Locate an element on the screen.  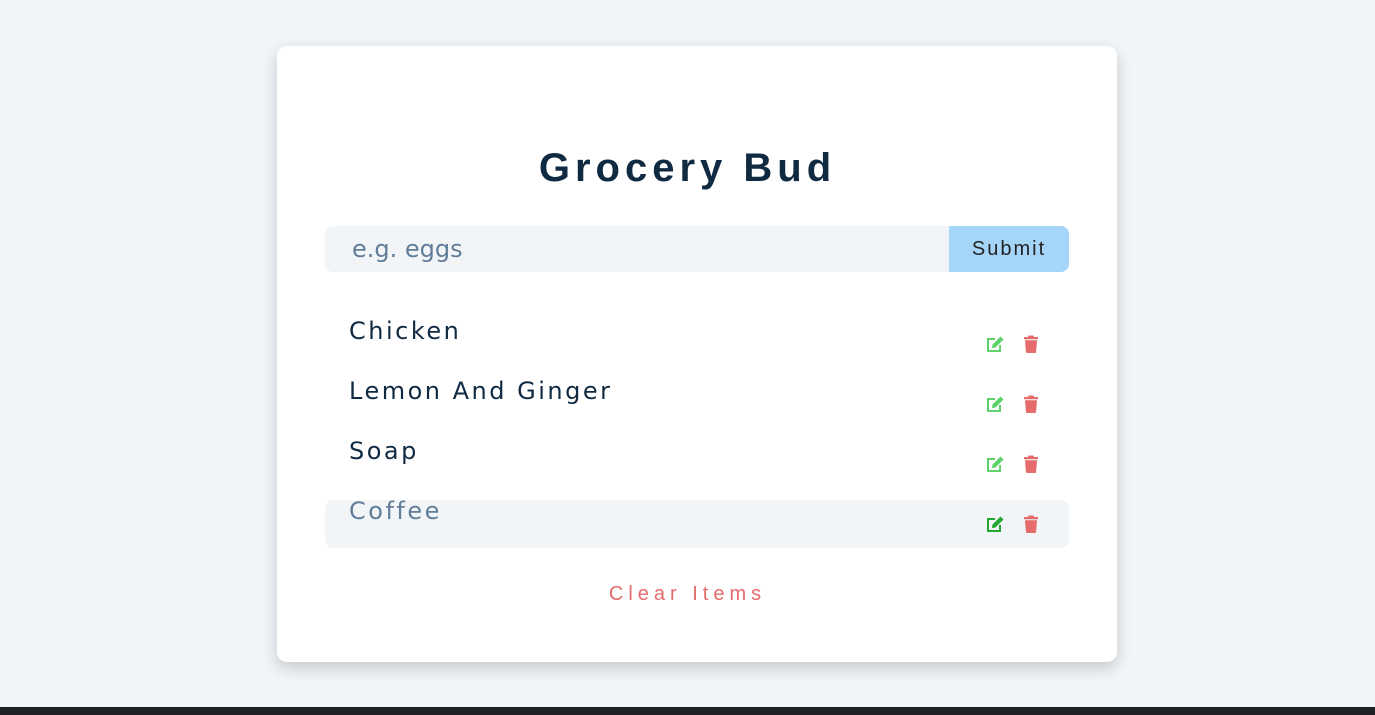
submit-button: Submit is located at coordinates (1009, 249).